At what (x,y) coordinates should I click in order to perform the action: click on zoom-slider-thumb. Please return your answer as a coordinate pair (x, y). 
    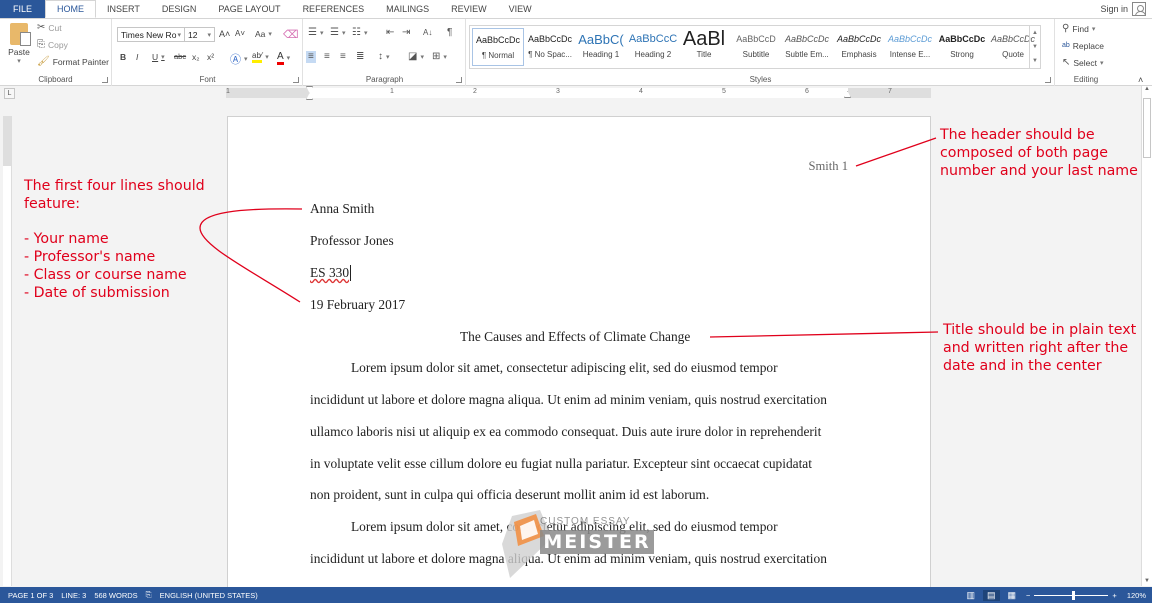
    Looking at the image, I should click on (1073, 595).